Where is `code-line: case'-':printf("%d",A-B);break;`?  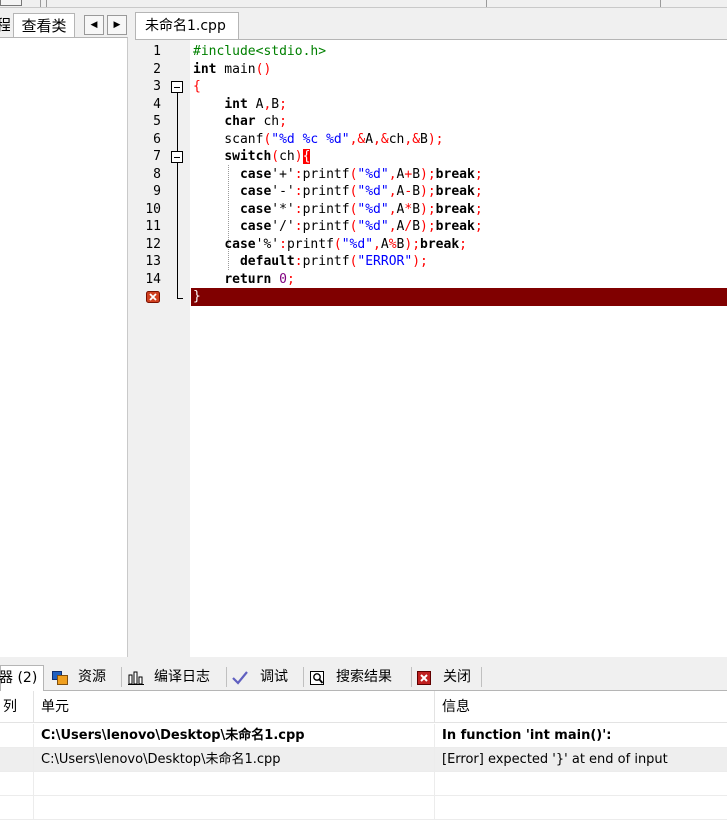 code-line: case'-':printf("%d",A-B);break; is located at coordinates (361, 191).